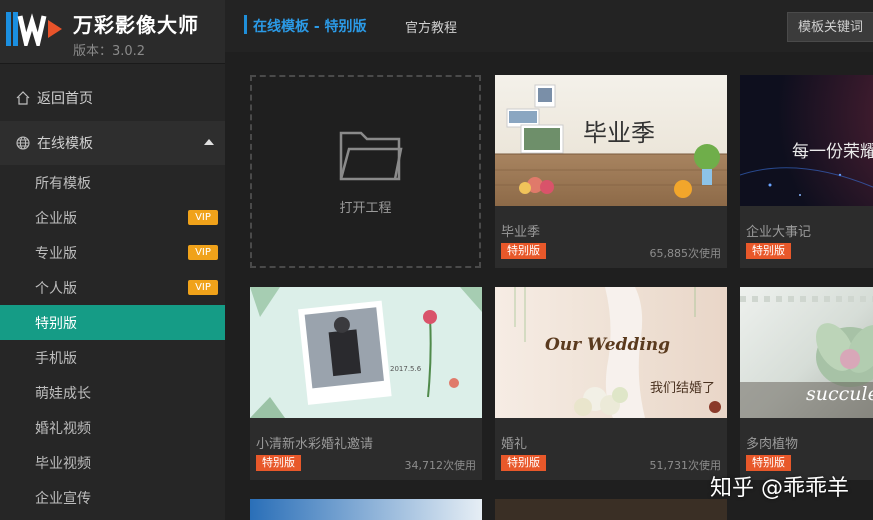 The height and width of the screenshot is (520, 873). What do you see at coordinates (619, 133) in the screenshot?
I see `thumbnail-caption: 毕业季` at bounding box center [619, 133].